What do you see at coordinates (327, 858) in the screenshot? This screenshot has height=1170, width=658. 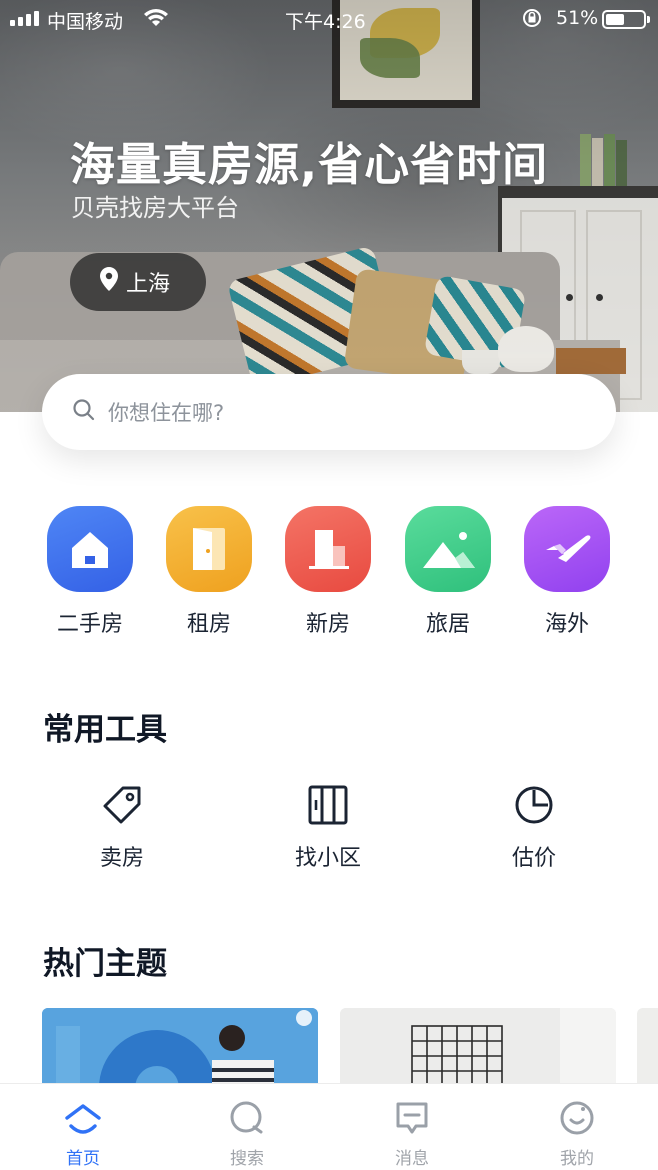 I see `tool-label: 找小区` at bounding box center [327, 858].